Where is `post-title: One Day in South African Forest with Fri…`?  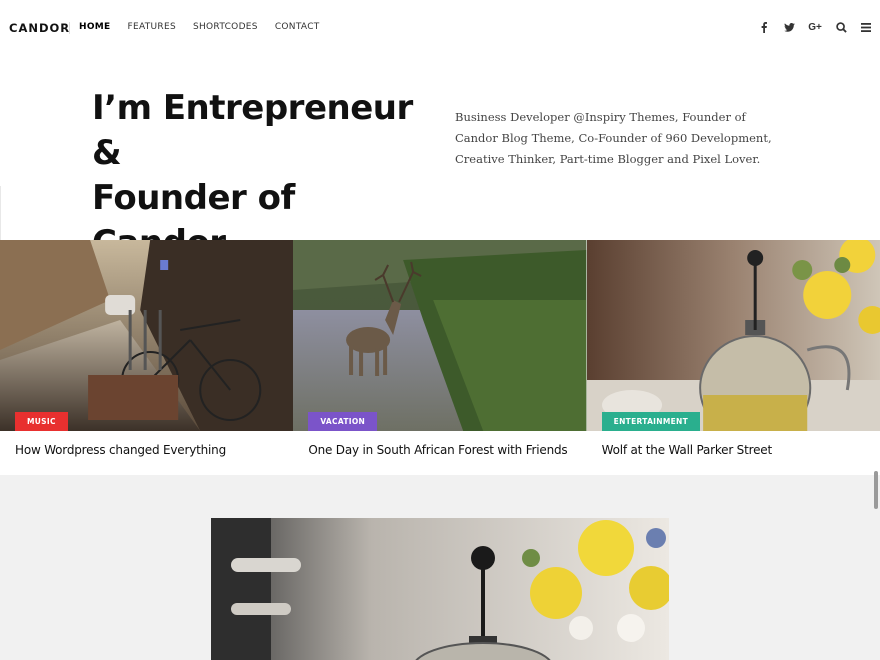 post-title: One Day in South African Forest with Fri… is located at coordinates (437, 450).